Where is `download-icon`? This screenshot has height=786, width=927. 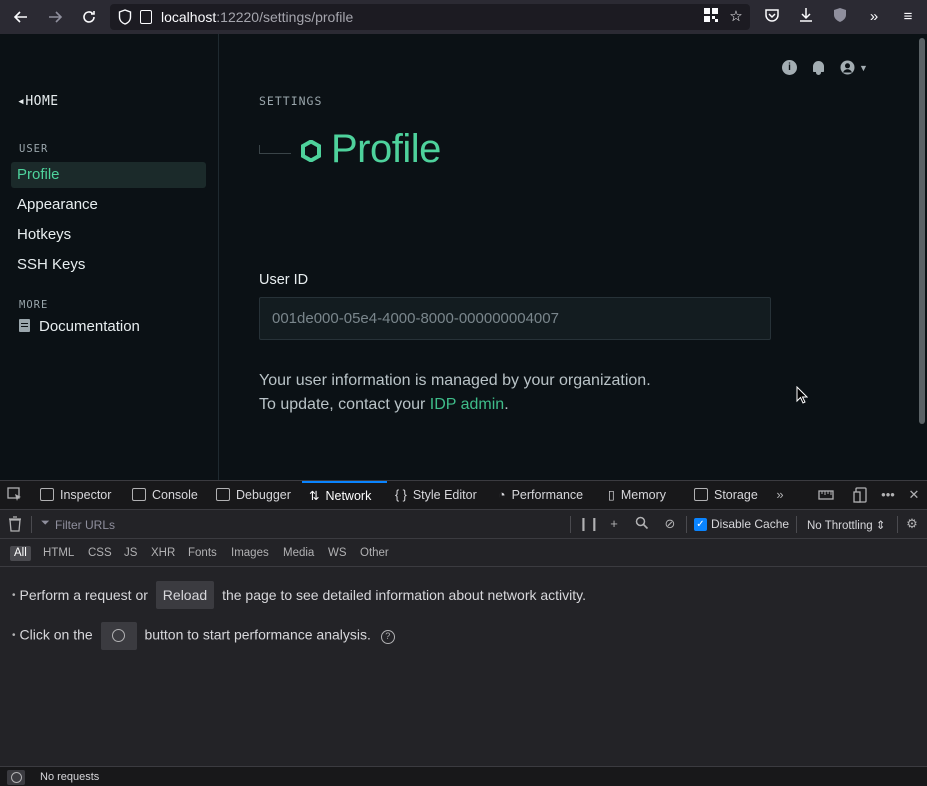
download-icon is located at coordinates (806, 17).